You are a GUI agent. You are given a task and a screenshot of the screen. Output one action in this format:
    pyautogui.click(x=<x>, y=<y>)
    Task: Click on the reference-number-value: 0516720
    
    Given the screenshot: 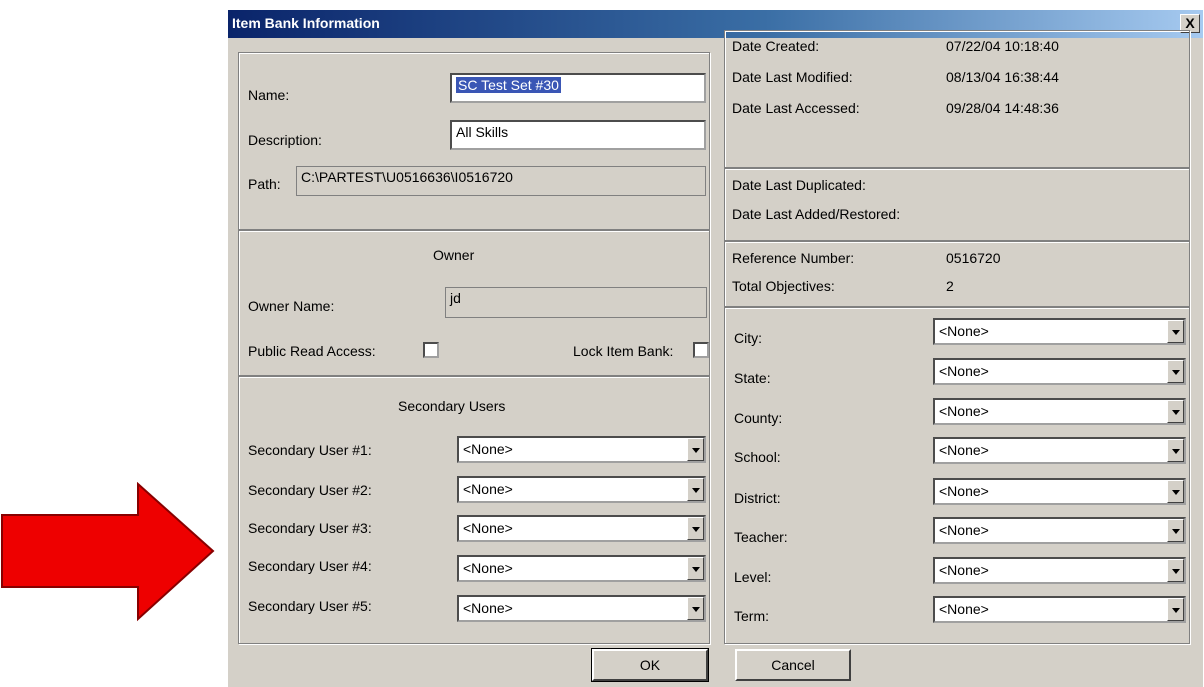 What is the action you would take?
    pyautogui.click(x=973, y=258)
    